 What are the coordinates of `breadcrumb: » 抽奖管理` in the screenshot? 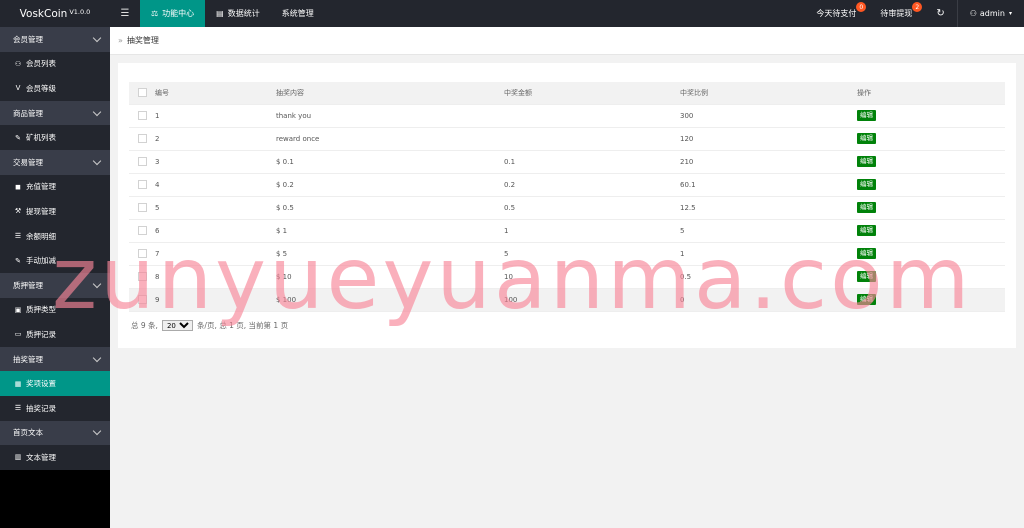 It's located at (567, 41).